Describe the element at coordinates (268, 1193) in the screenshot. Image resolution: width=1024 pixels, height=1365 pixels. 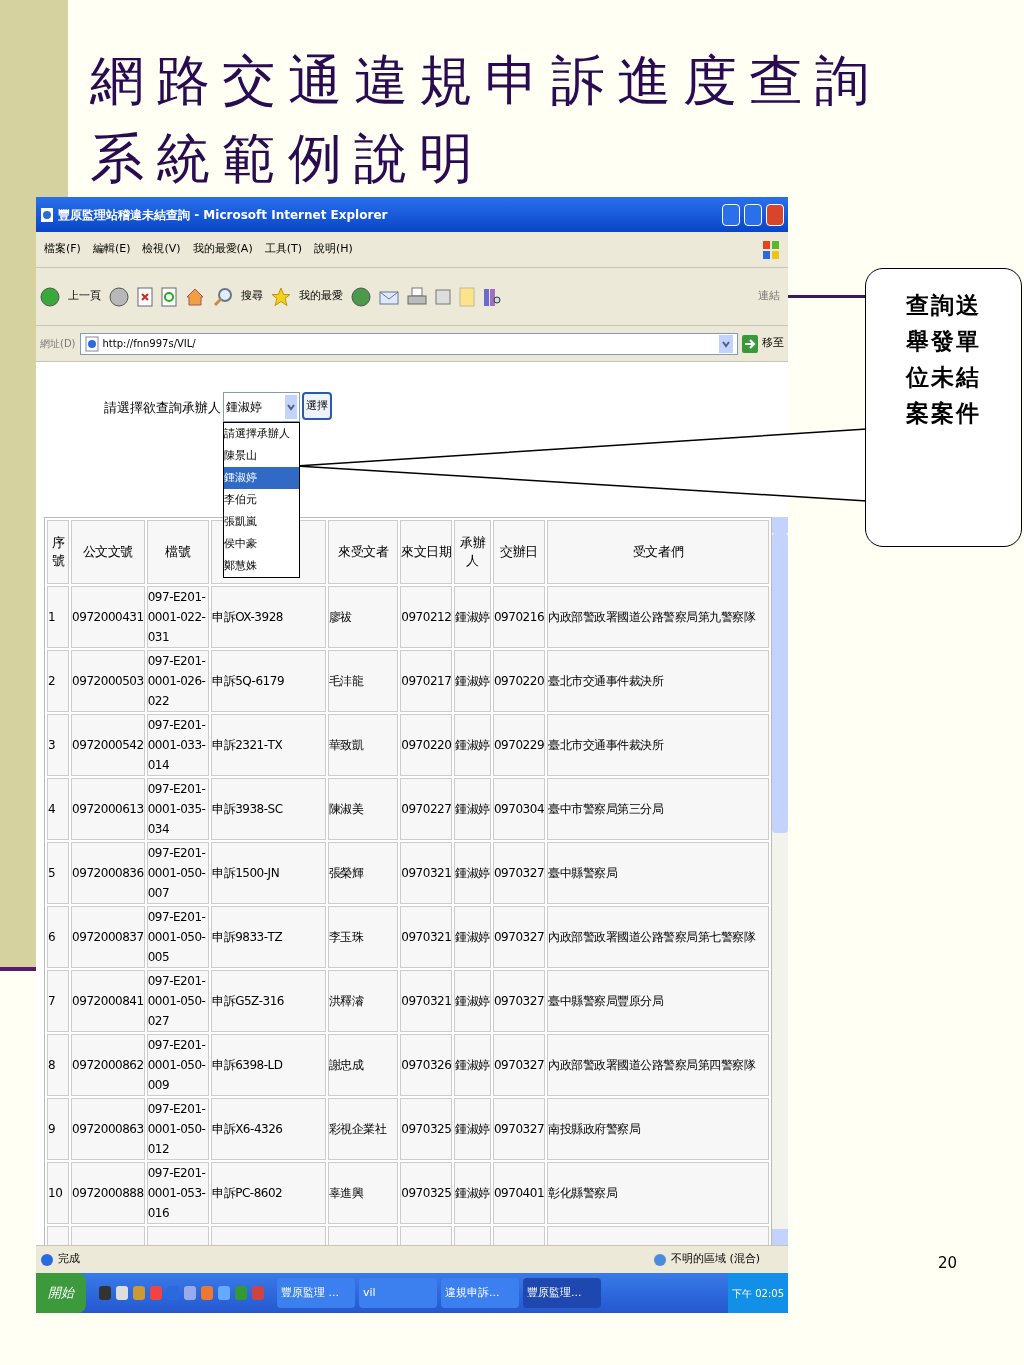
I see `table-cell: 申訴PC-8602` at that location.